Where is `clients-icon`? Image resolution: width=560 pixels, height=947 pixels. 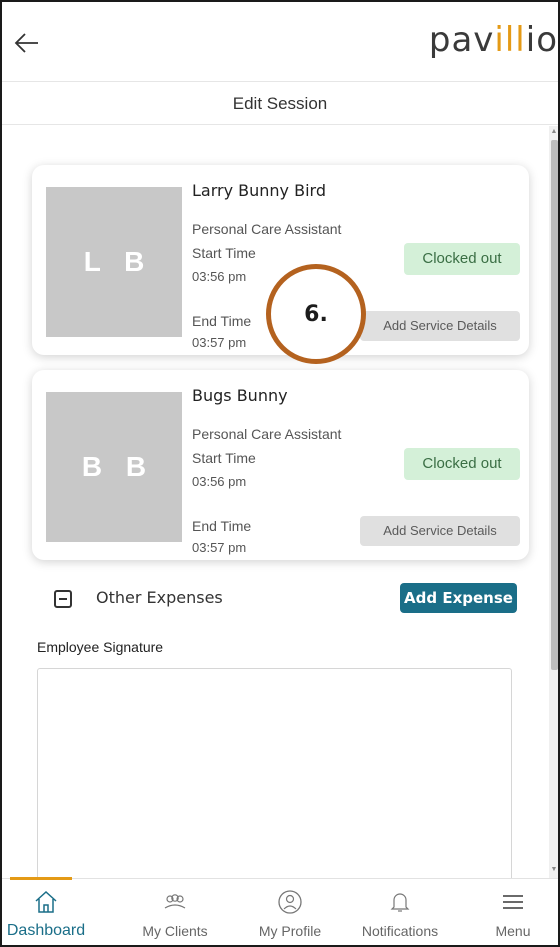
clients-icon is located at coordinates (175, 902).